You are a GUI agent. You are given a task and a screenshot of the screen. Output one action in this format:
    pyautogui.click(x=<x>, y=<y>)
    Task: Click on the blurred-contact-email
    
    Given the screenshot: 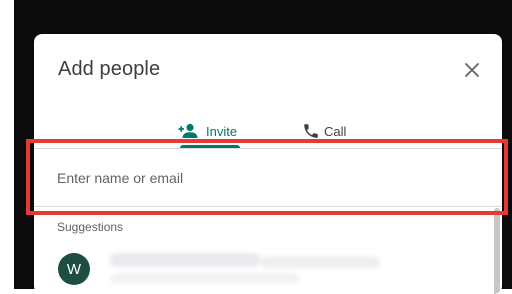 What is the action you would take?
    pyautogui.click(x=320, y=262)
    